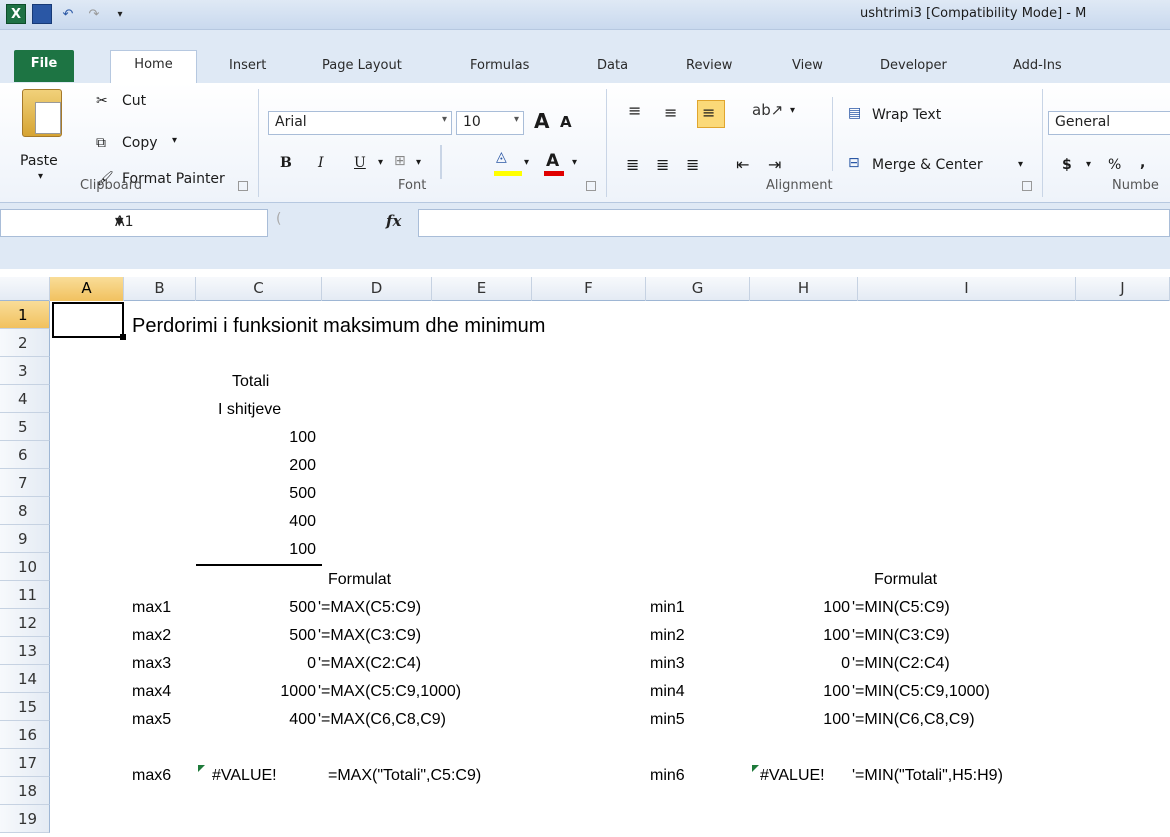  What do you see at coordinates (554, 173) in the screenshot?
I see `font-color-swatch` at bounding box center [554, 173].